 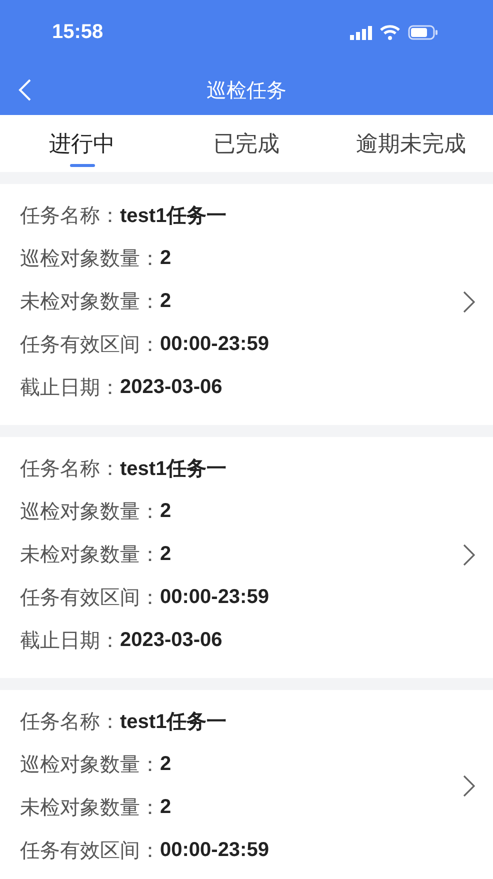 I want to click on tab: 进行中, so click(x=82, y=143).